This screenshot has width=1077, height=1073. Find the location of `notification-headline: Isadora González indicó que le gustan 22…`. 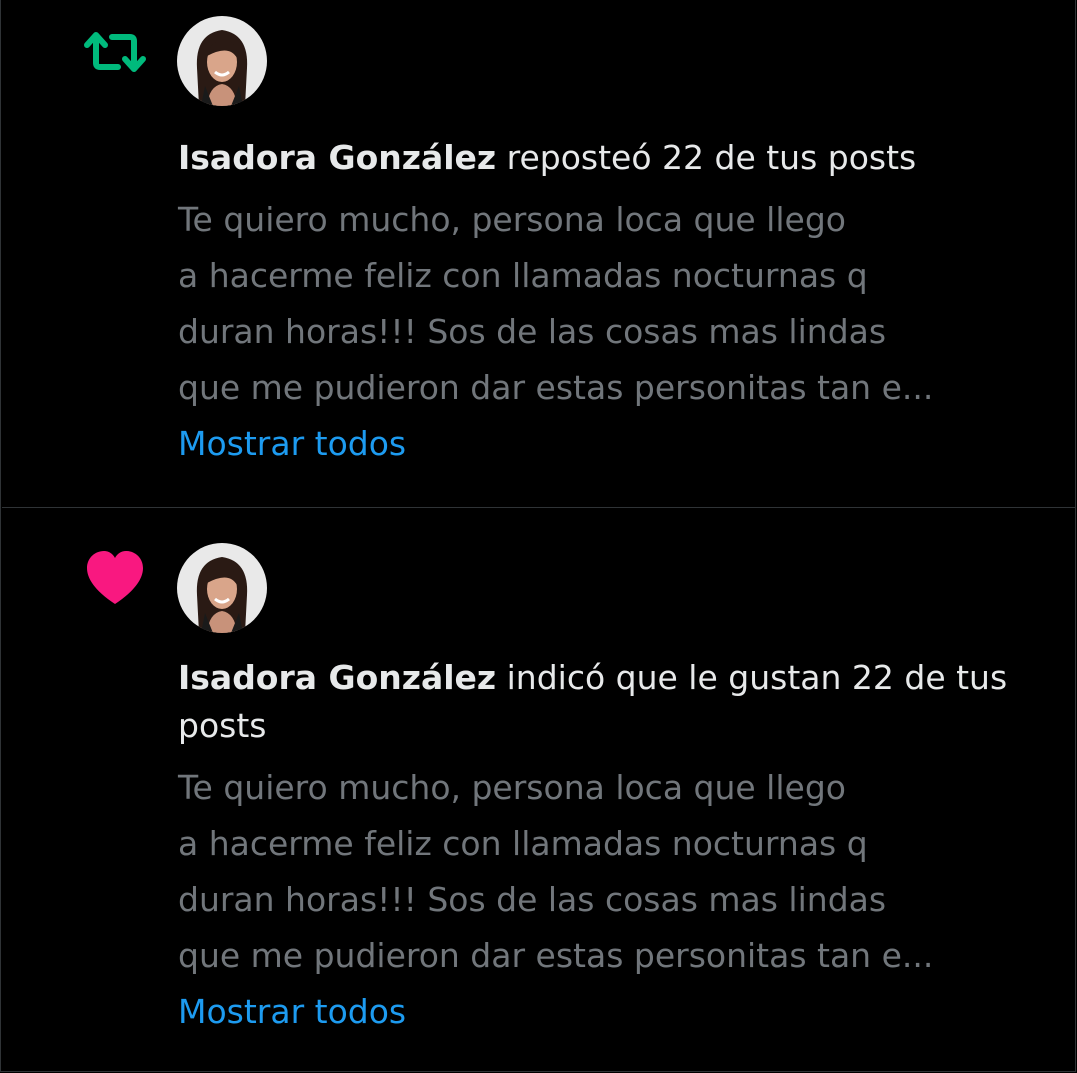

notification-headline: Isadora González indicó que le gustan 22… is located at coordinates (613, 702).